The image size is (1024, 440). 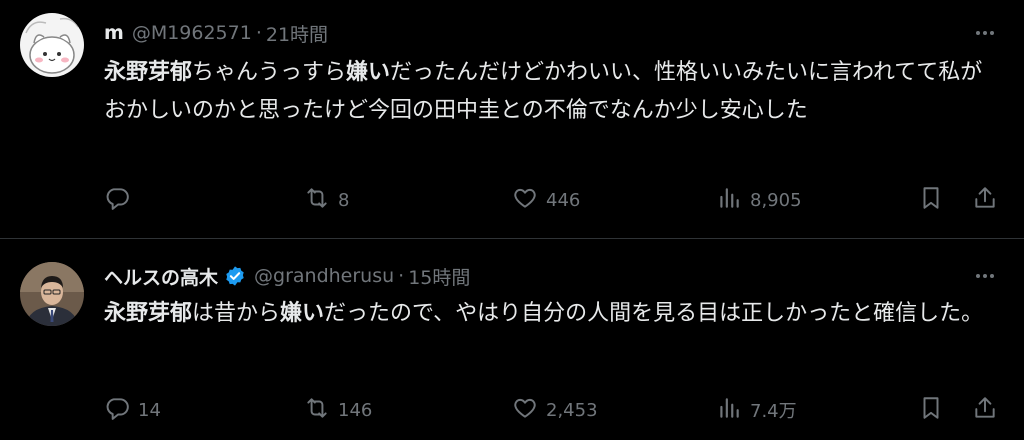 I want to click on timestamp: 15時間, so click(x=439, y=276).